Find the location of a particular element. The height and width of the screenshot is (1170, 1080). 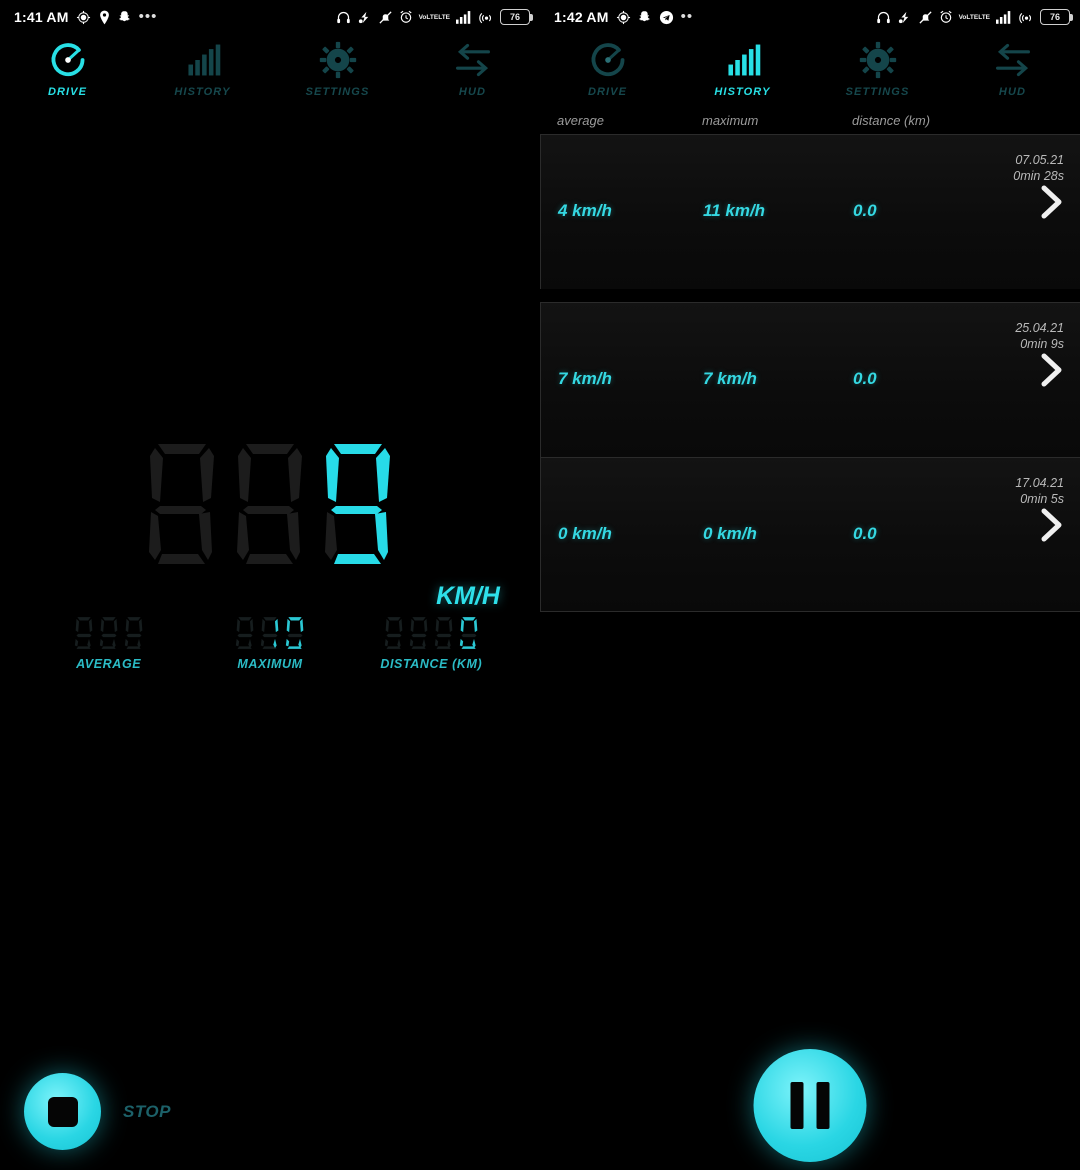

stat-distance: DISTANCE (KM) is located at coordinates (431, 642).